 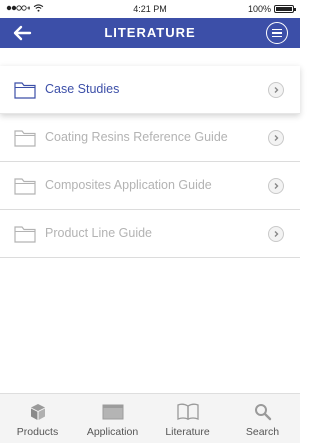 I want to click on panel-icon, so click(x=112, y=412).